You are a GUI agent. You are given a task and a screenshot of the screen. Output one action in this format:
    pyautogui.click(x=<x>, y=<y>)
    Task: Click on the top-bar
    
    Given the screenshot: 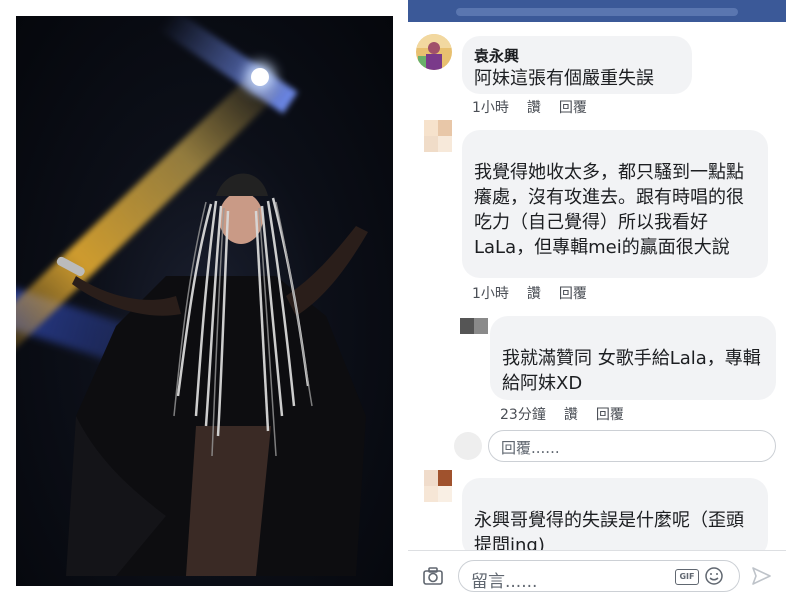 What is the action you would take?
    pyautogui.click(x=597, y=11)
    